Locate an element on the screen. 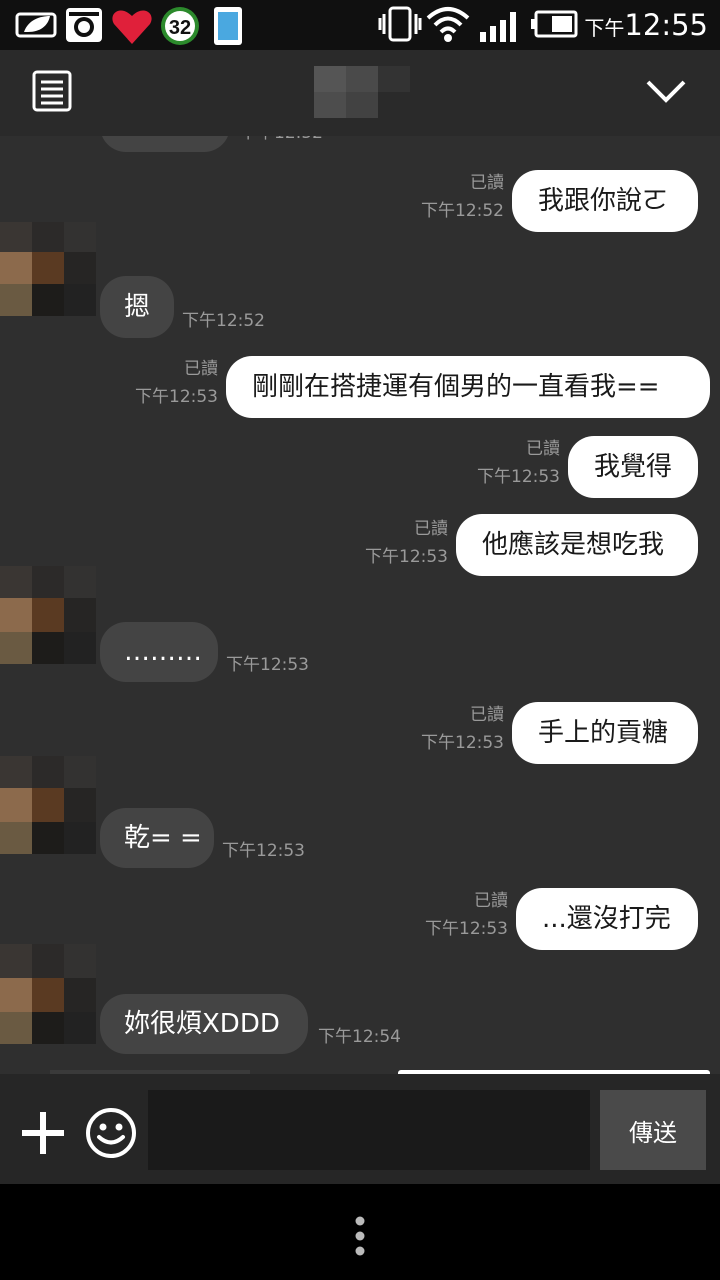 The height and width of the screenshot is (1280, 720). instagram-icon is located at coordinates (84, 25).